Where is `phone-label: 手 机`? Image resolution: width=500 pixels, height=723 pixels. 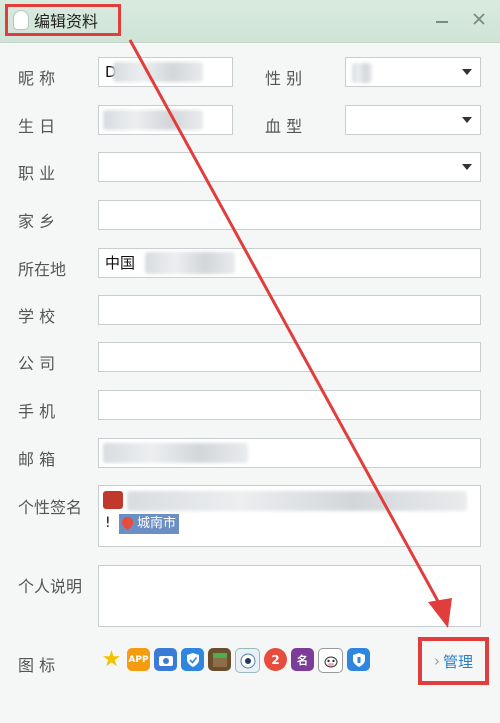
phone-label: 手 机 is located at coordinates (37, 411).